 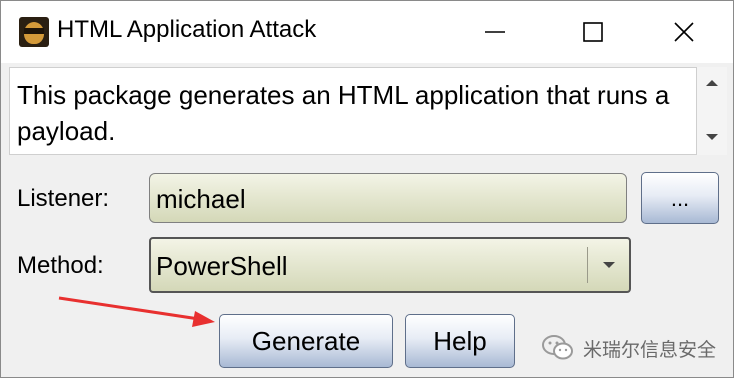 What do you see at coordinates (712, 111) in the screenshot?
I see `description-scrollbar` at bounding box center [712, 111].